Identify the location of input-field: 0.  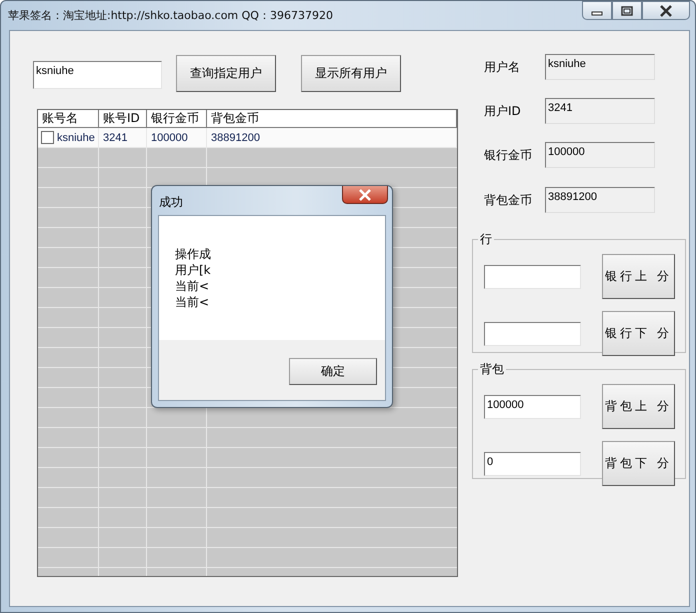
(532, 464).